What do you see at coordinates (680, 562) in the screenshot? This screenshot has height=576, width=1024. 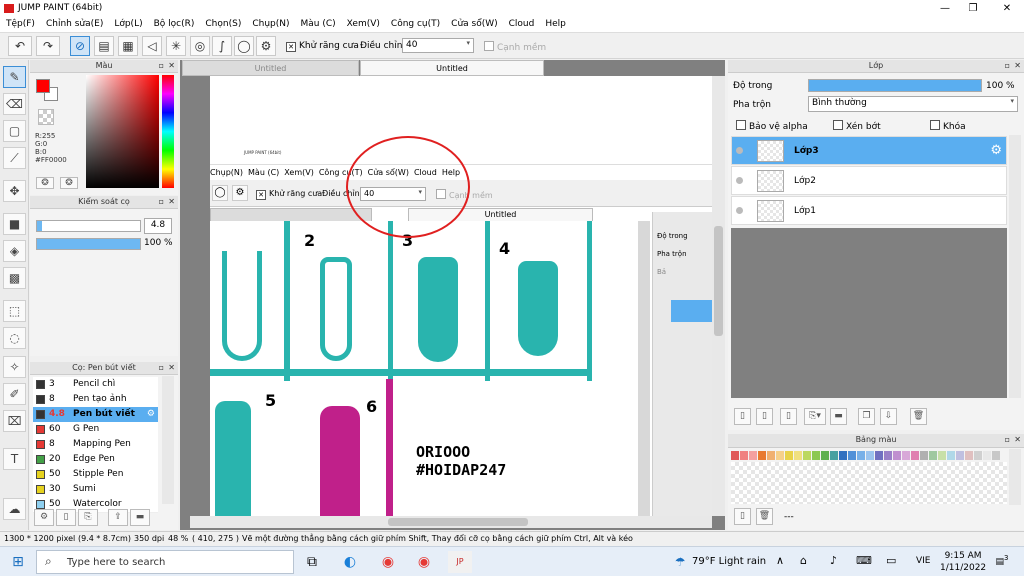 I see `weather-icon: ☂` at bounding box center [680, 562].